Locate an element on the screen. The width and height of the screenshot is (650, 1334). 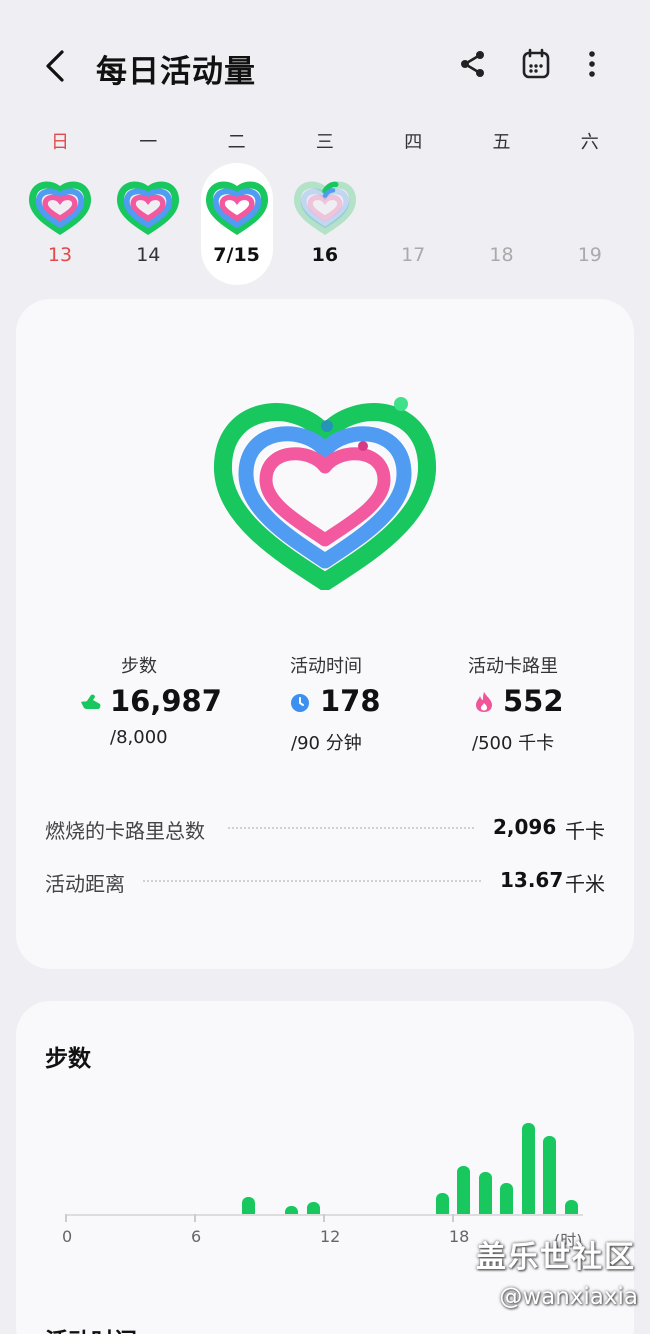
back-button is located at coordinates (56, 66).